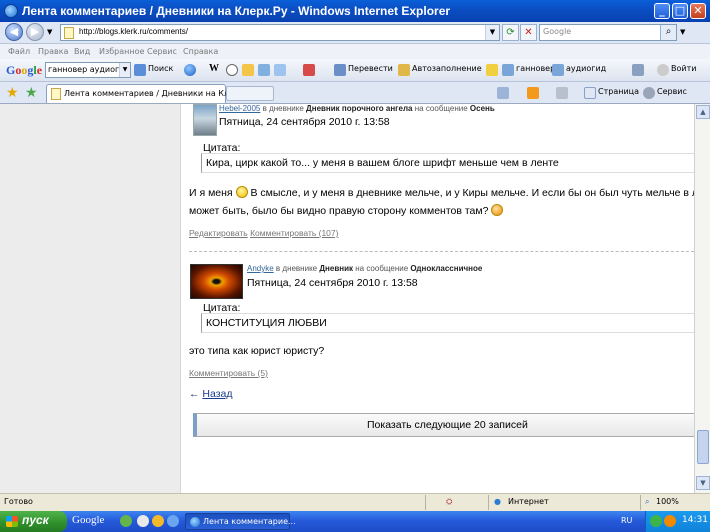 This screenshot has width=710, height=532. What do you see at coordinates (618, 91) in the screenshot?
I see `page-menu: Страница` at bounding box center [618, 91].